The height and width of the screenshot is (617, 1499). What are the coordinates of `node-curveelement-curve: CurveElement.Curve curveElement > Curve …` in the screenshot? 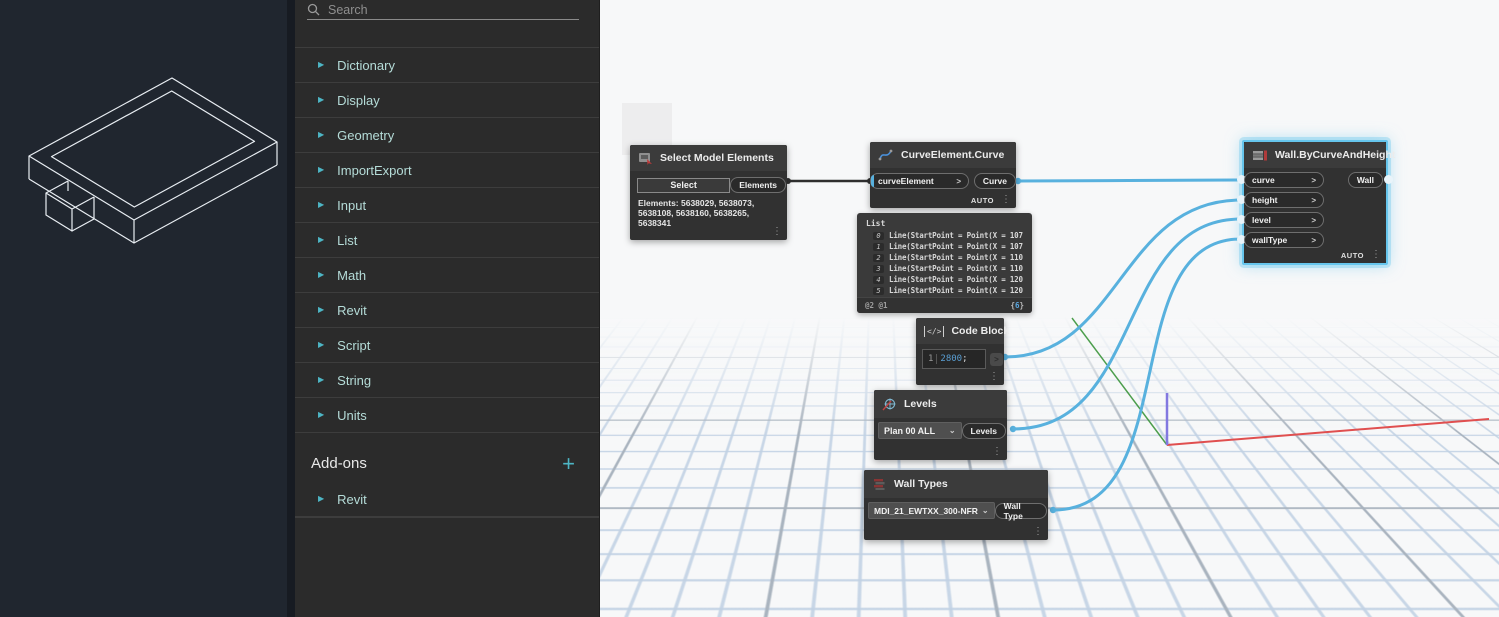 It's located at (943, 175).